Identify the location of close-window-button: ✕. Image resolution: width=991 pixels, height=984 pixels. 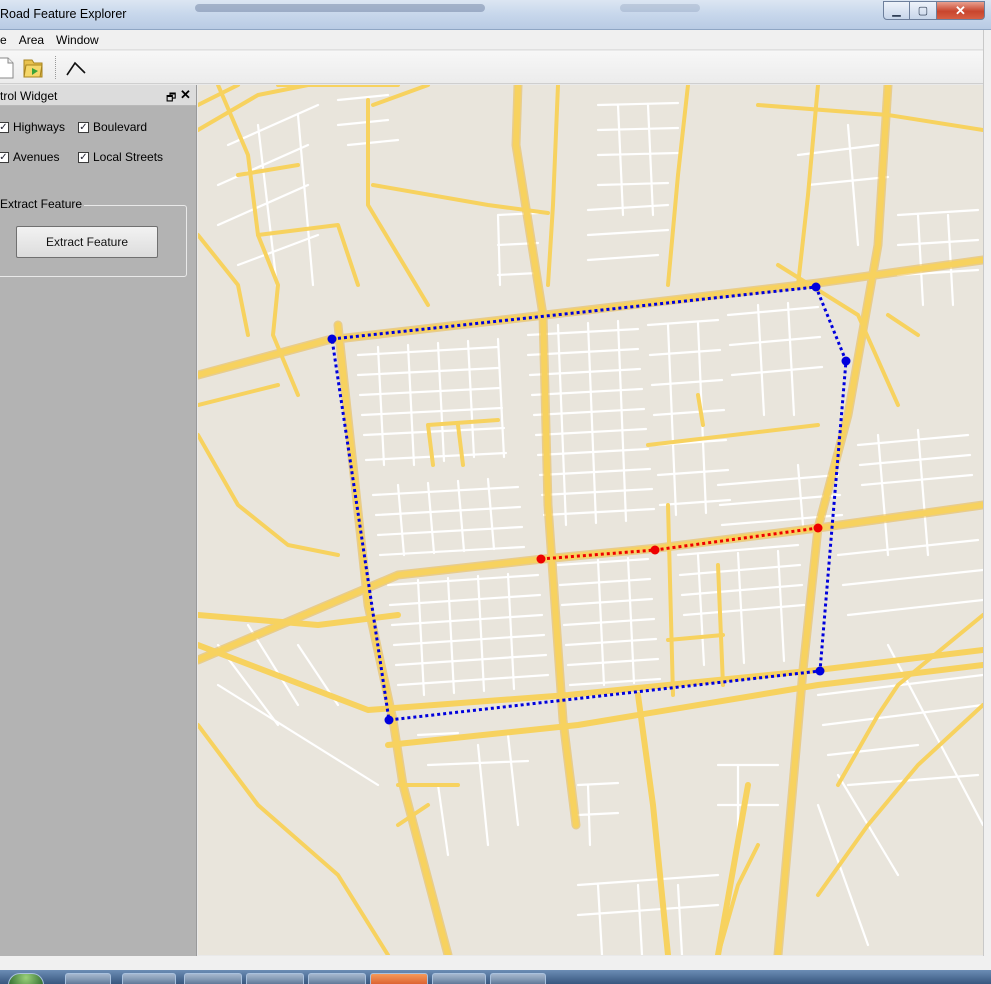
(961, 10).